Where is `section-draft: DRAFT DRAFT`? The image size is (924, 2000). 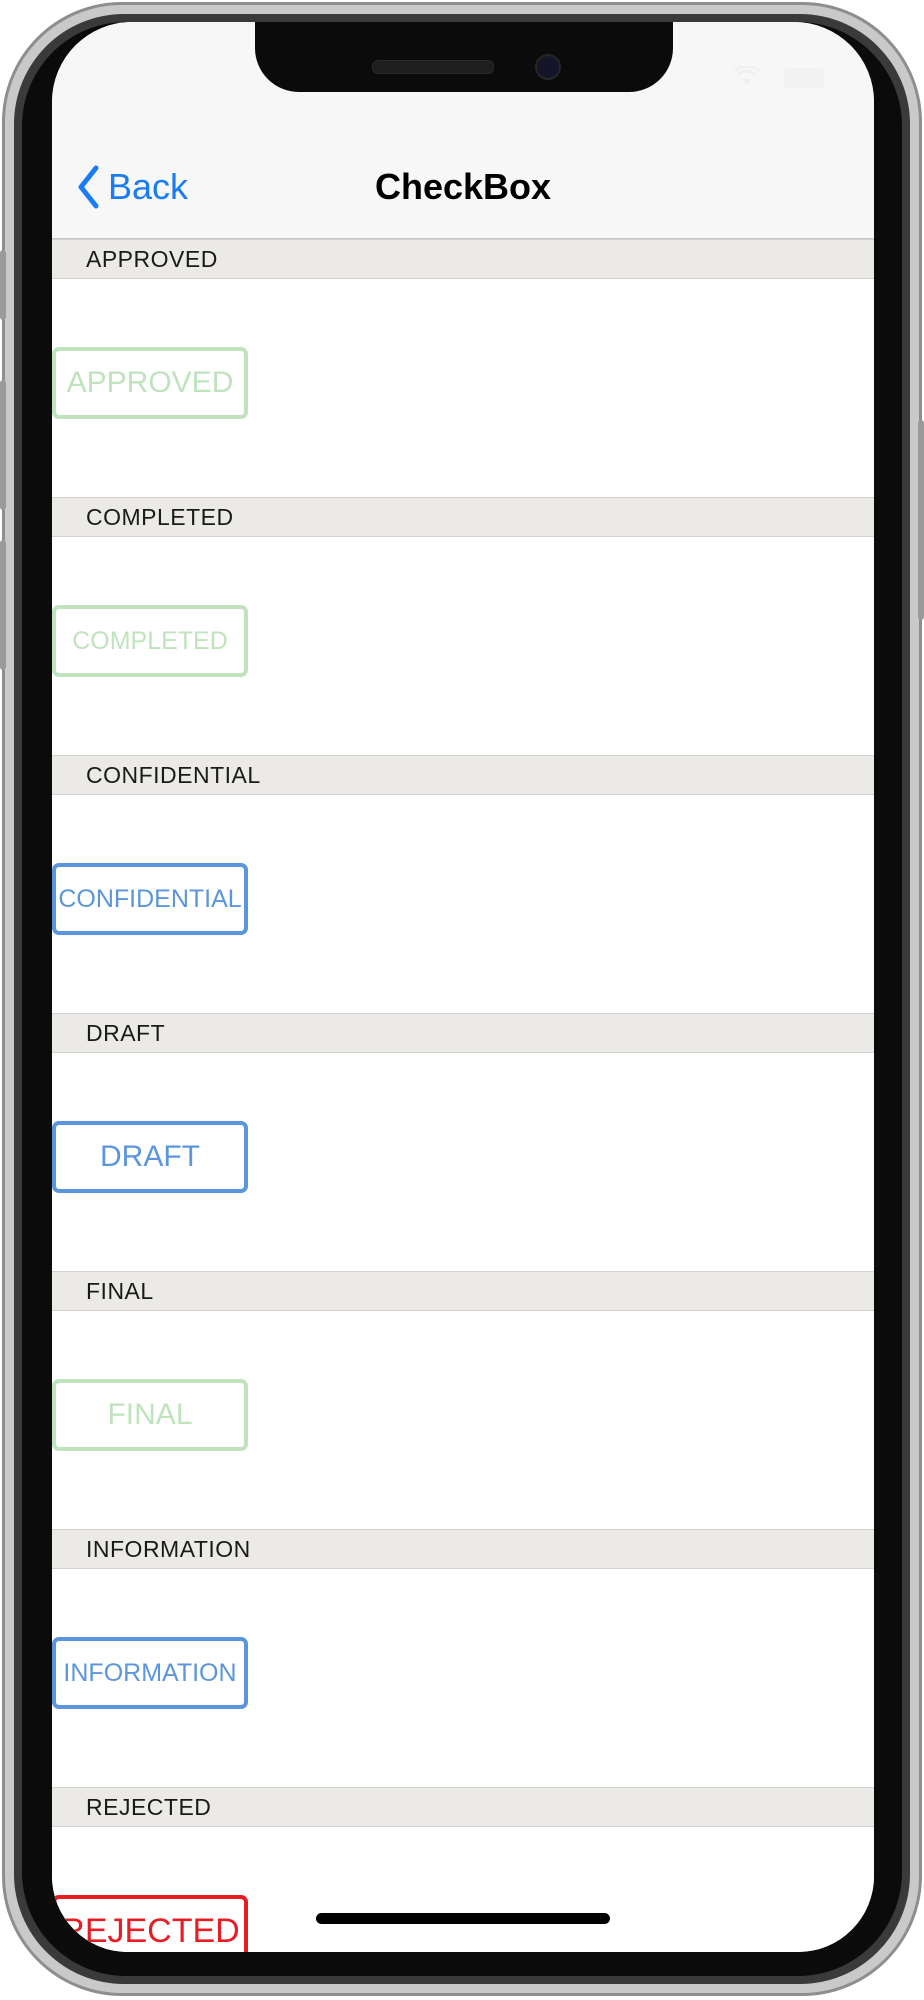
section-draft: DRAFT DRAFT is located at coordinates (463, 1142).